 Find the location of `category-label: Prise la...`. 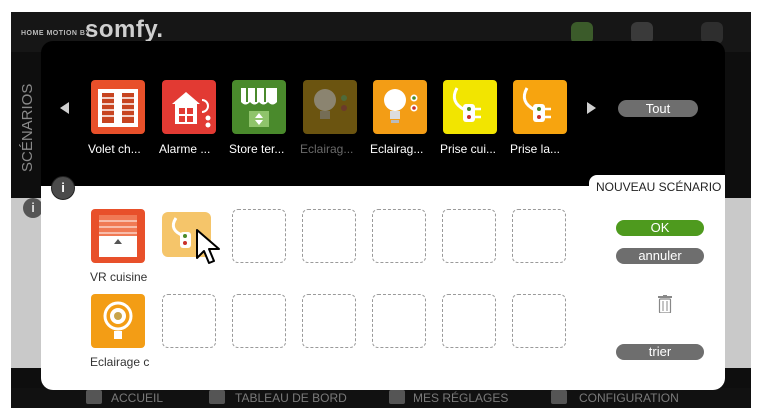

category-label: Prise la... is located at coordinates (535, 149).